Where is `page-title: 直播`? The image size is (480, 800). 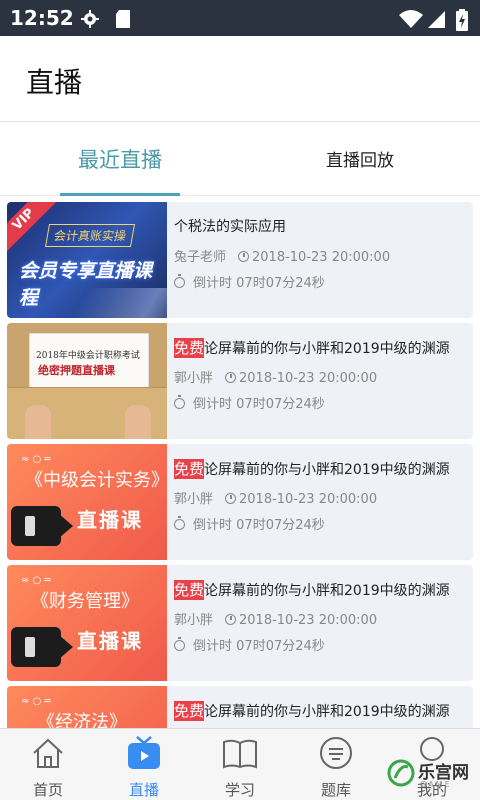
page-title: 直播 is located at coordinates (54, 82).